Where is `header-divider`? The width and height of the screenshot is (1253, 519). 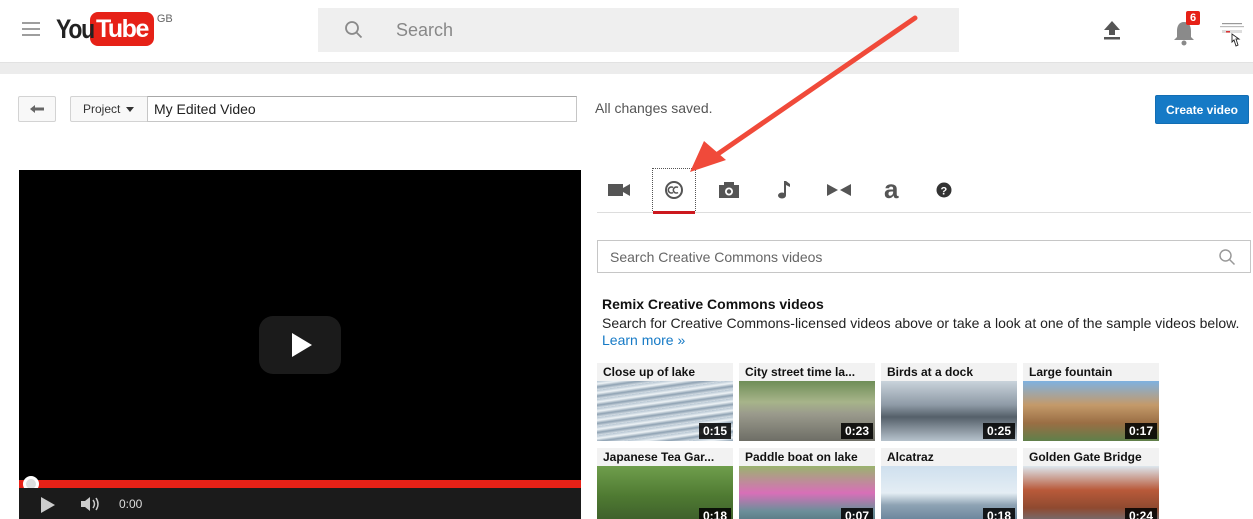
header-divider is located at coordinates (626, 68).